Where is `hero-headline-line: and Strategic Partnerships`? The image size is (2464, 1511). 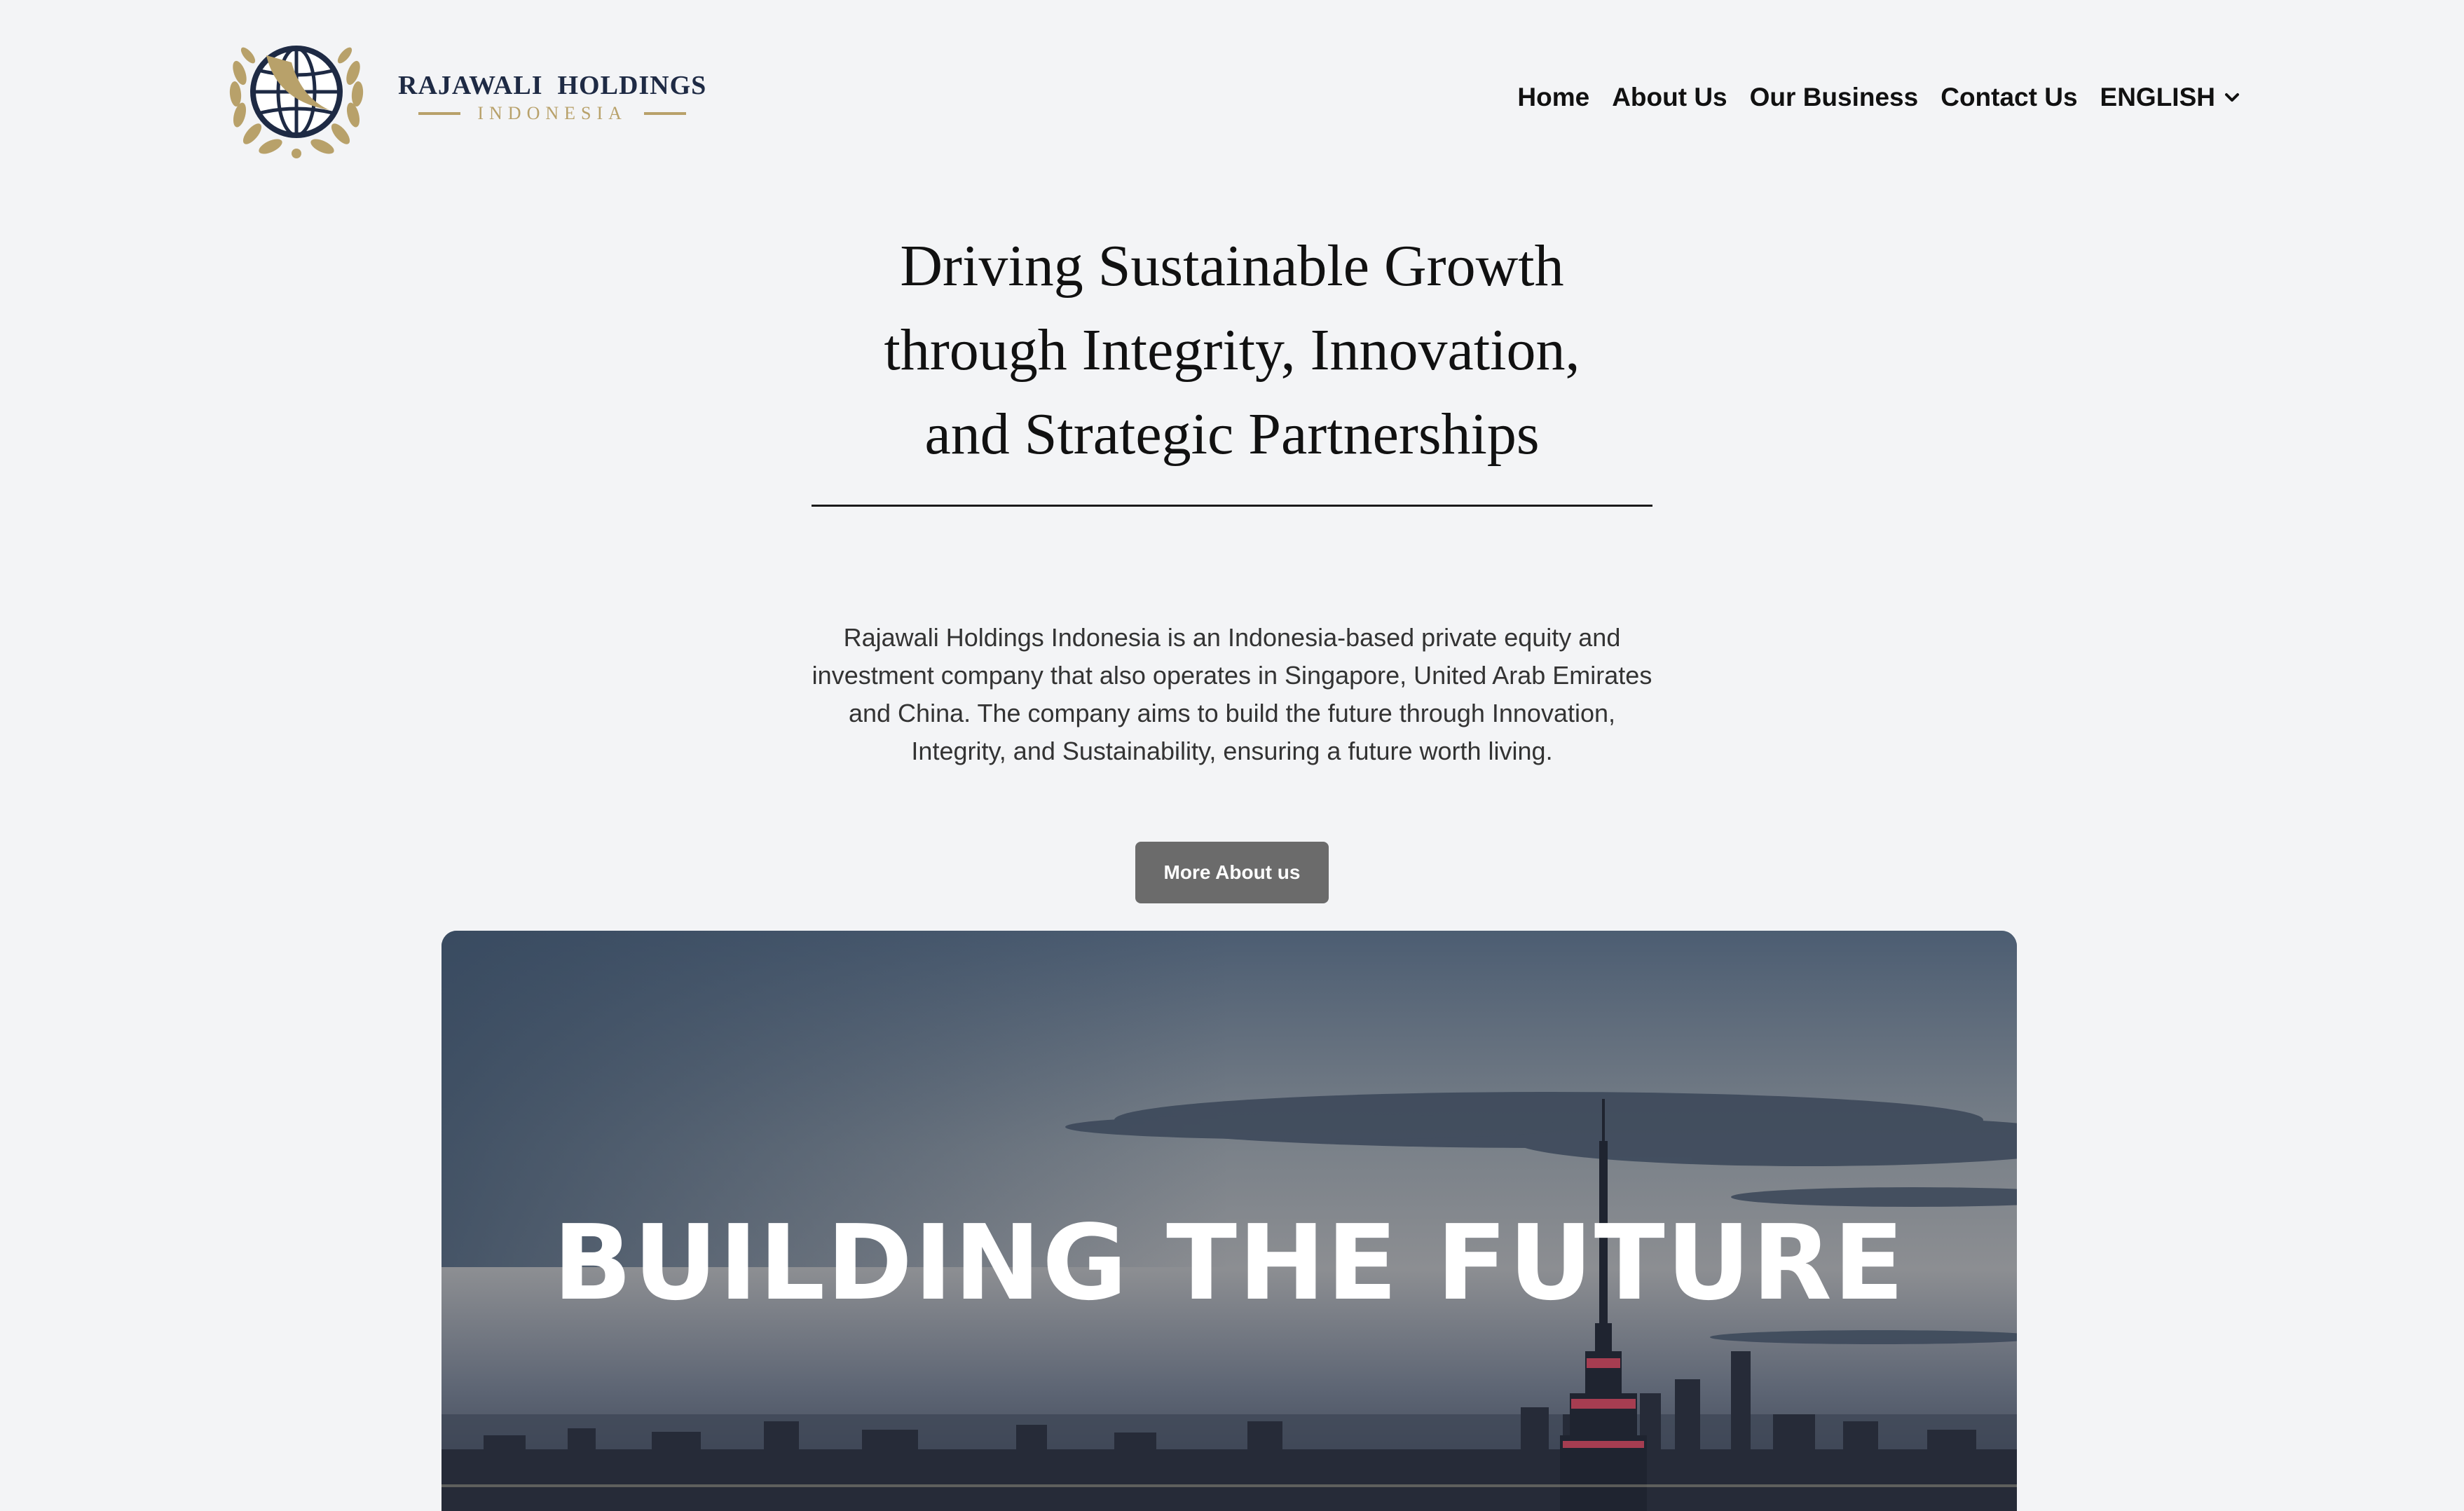
hero-headline-line: and Strategic Partnerships is located at coordinates (1232, 435).